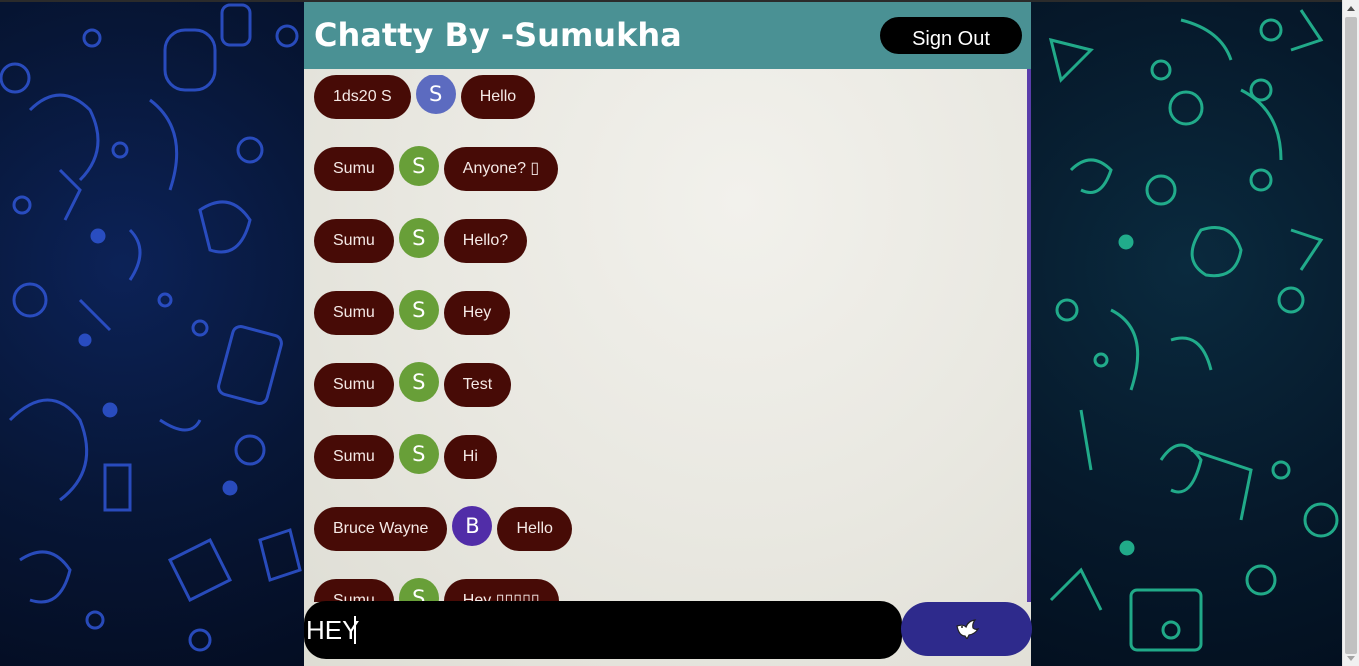  What do you see at coordinates (362, 97) in the screenshot?
I see `message-username: 1ds20 S` at bounding box center [362, 97].